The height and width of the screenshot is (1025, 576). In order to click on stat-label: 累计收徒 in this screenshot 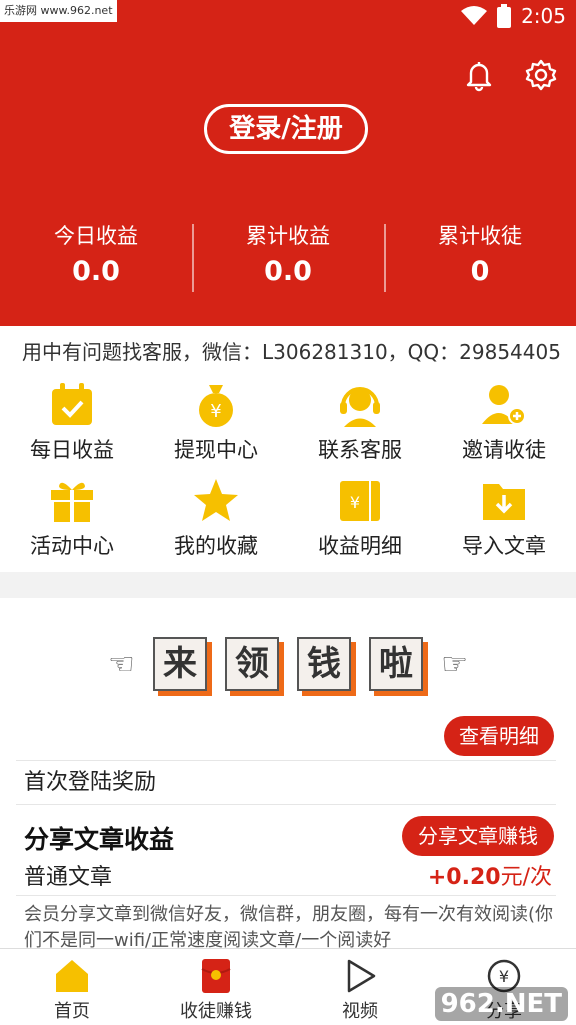, I will do `click(480, 236)`.